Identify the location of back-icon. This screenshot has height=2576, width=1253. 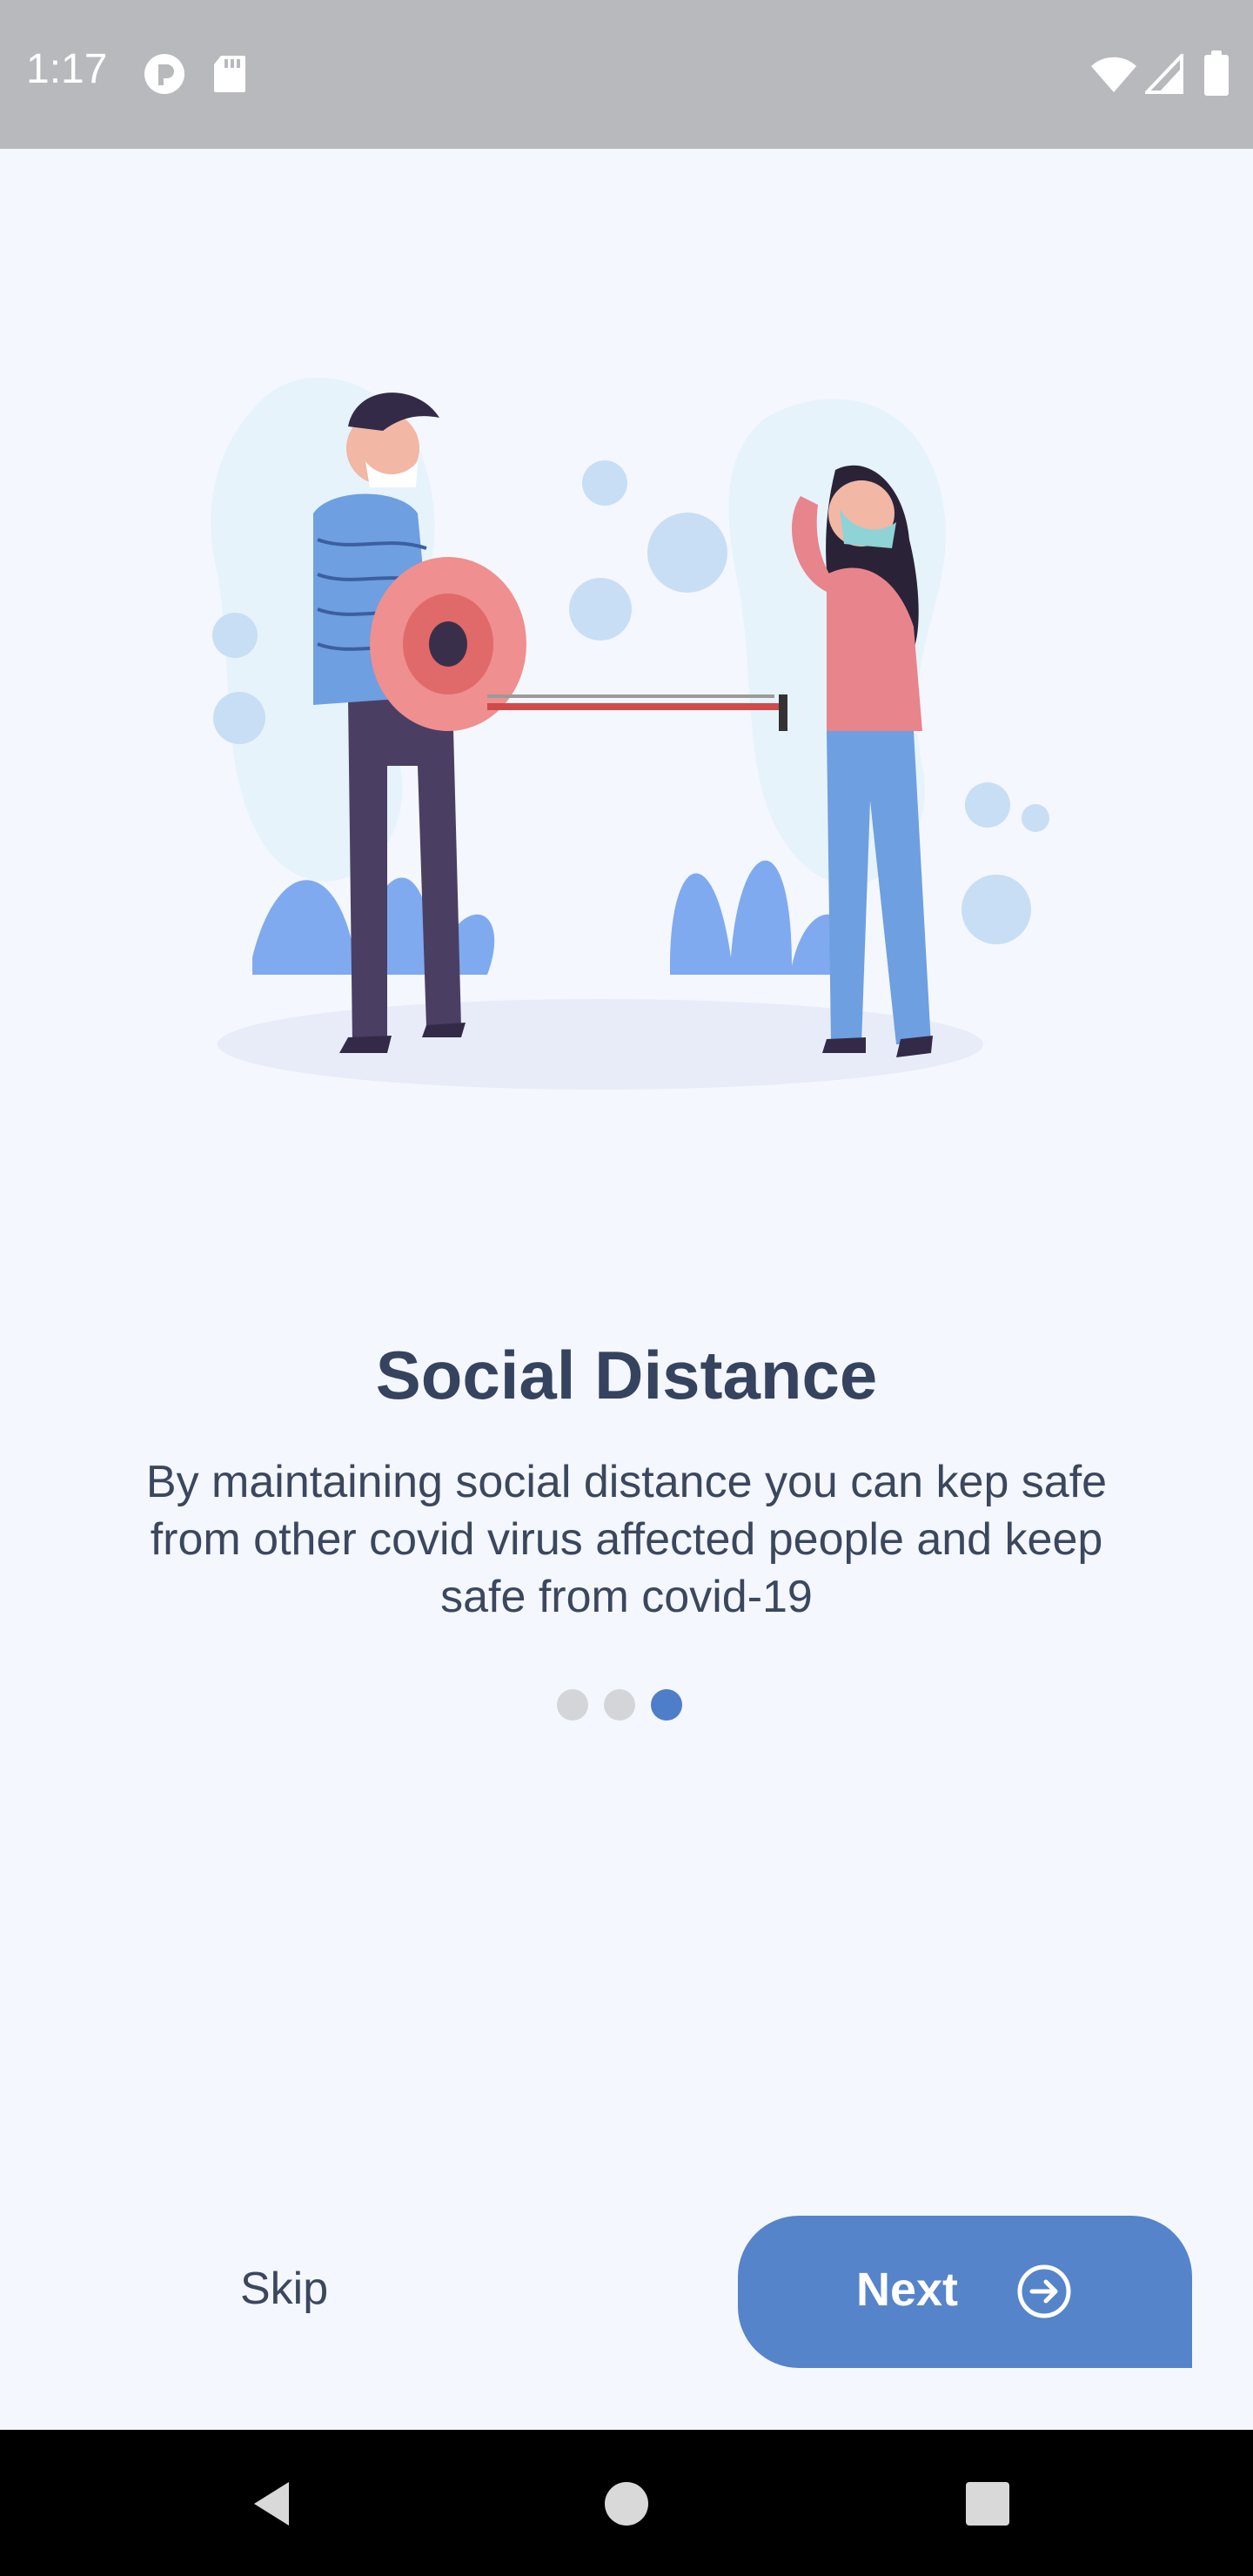
(274, 2504).